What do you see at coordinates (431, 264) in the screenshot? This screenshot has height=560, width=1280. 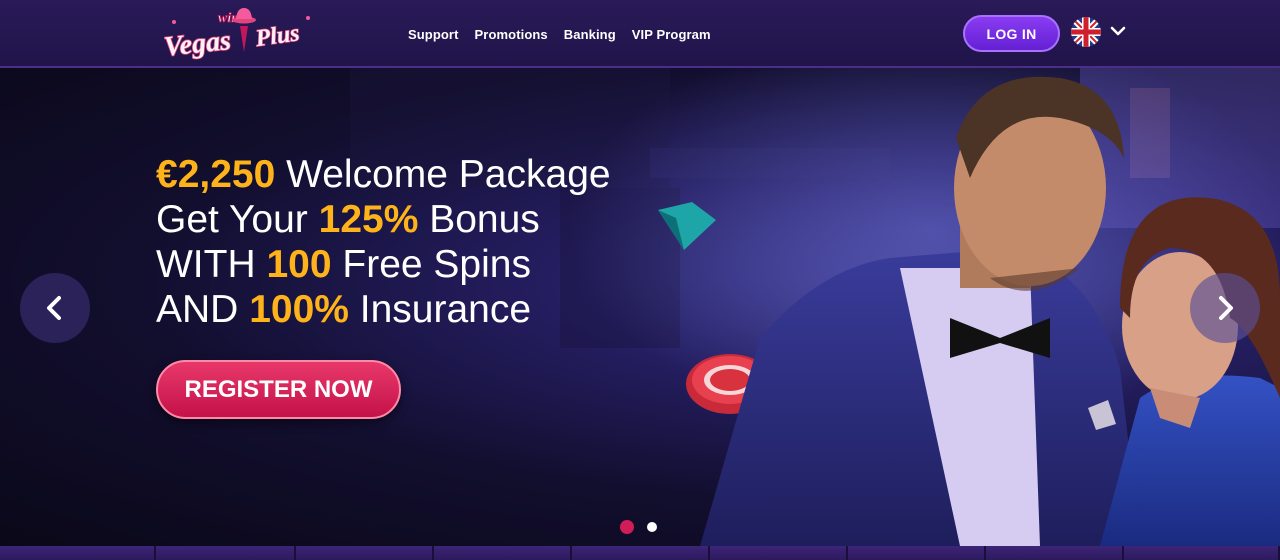 I see `promo-spins-text: Free Spins` at bounding box center [431, 264].